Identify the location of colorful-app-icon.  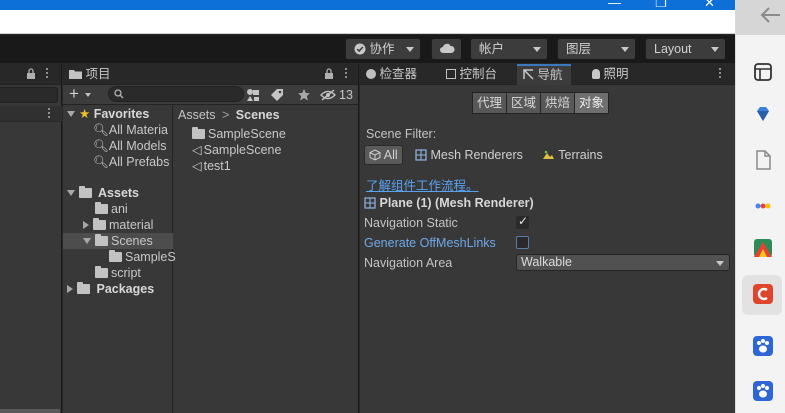
(763, 248).